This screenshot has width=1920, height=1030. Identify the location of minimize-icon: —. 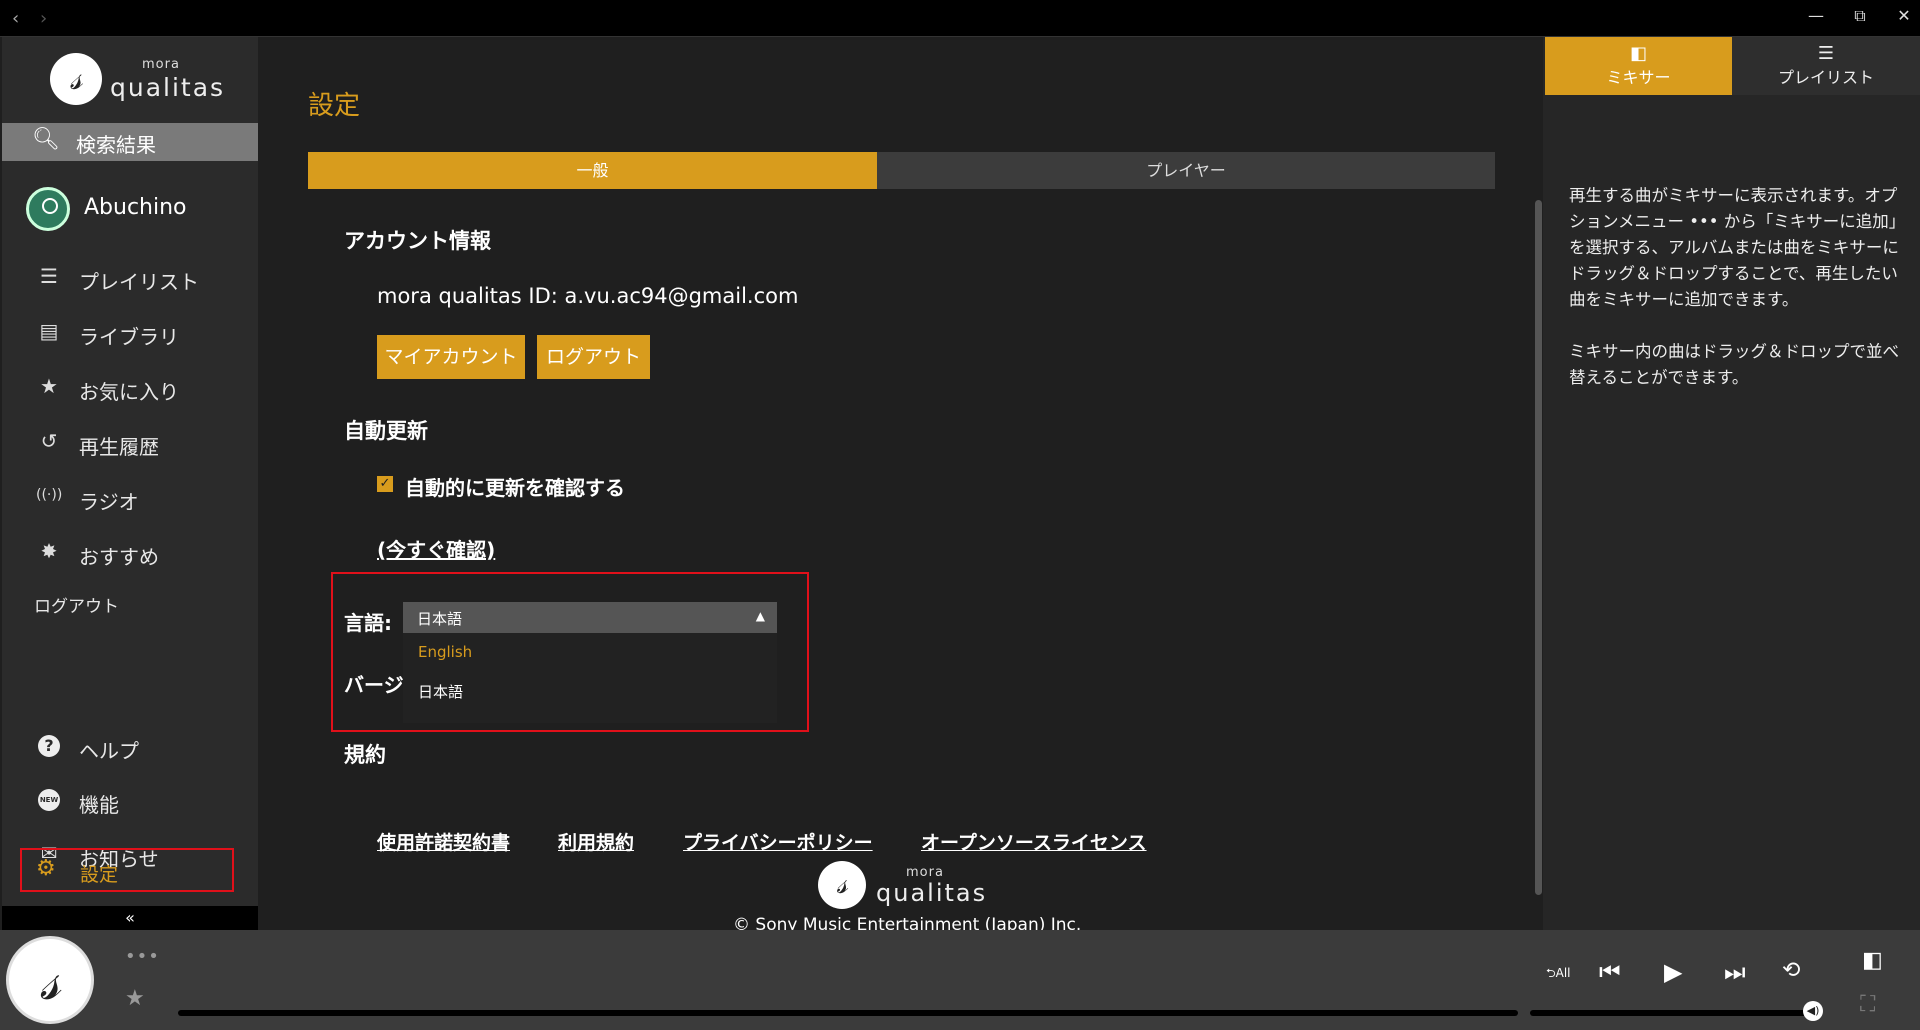
(1816, 15).